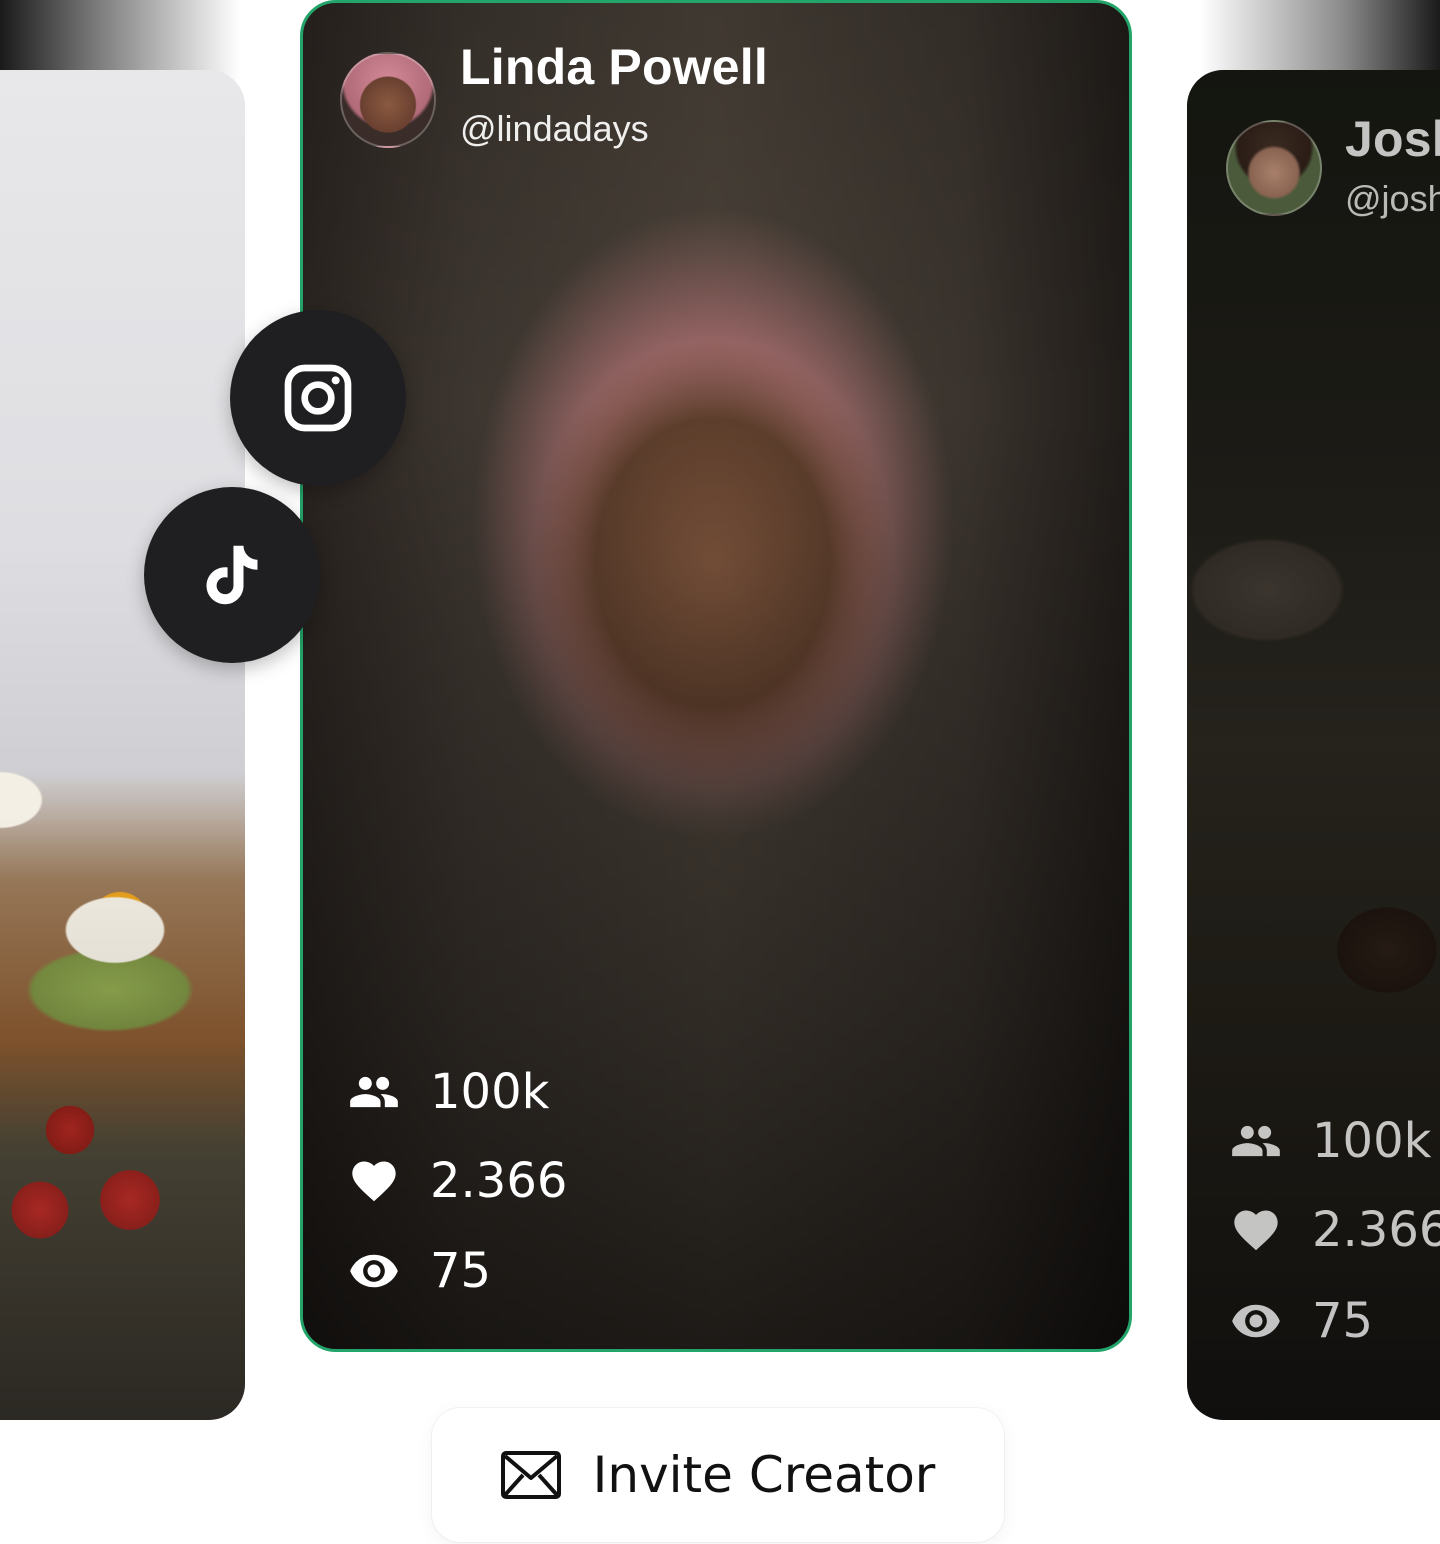  I want to click on stat-followers-main: 100k, so click(448, 1092).